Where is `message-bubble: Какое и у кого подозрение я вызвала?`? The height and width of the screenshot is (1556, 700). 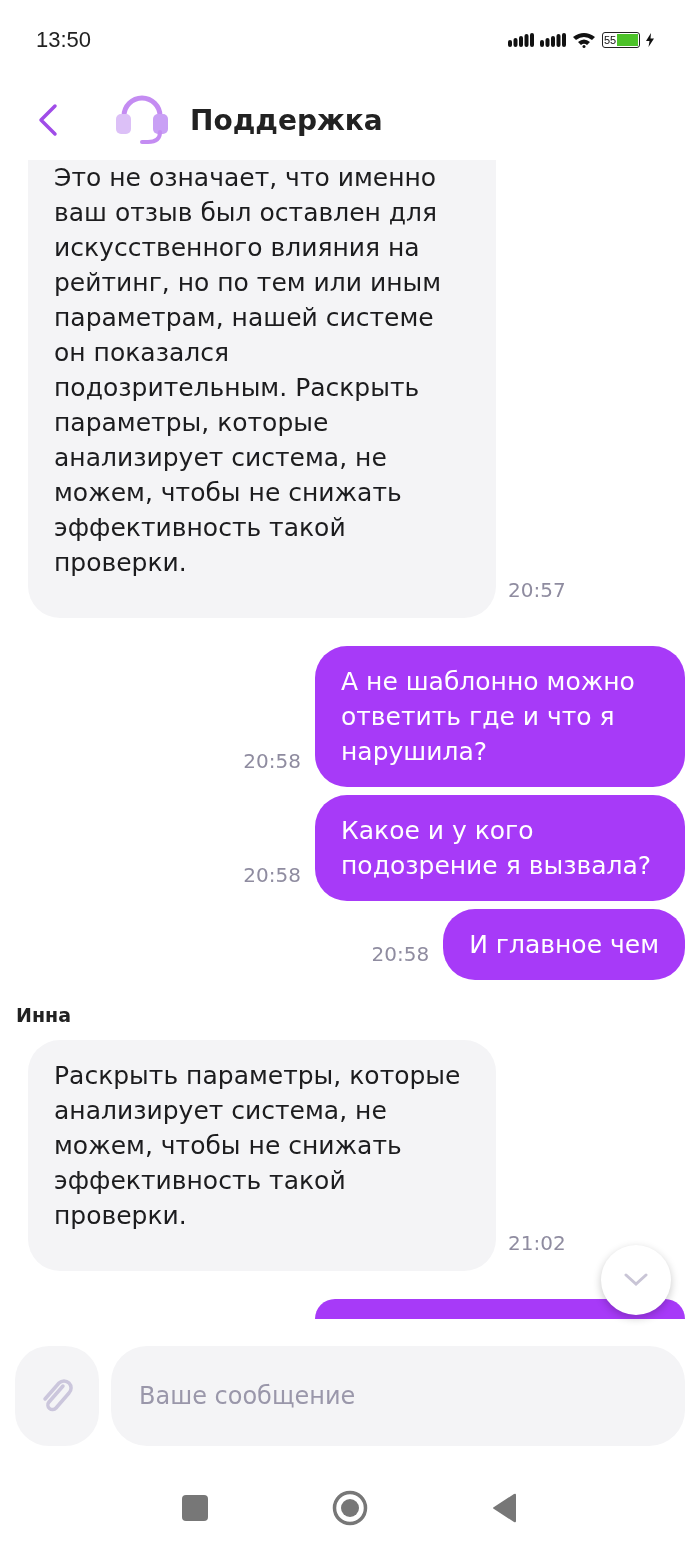 message-bubble: Какое и у кого подозрение я вызвала? is located at coordinates (500, 848).